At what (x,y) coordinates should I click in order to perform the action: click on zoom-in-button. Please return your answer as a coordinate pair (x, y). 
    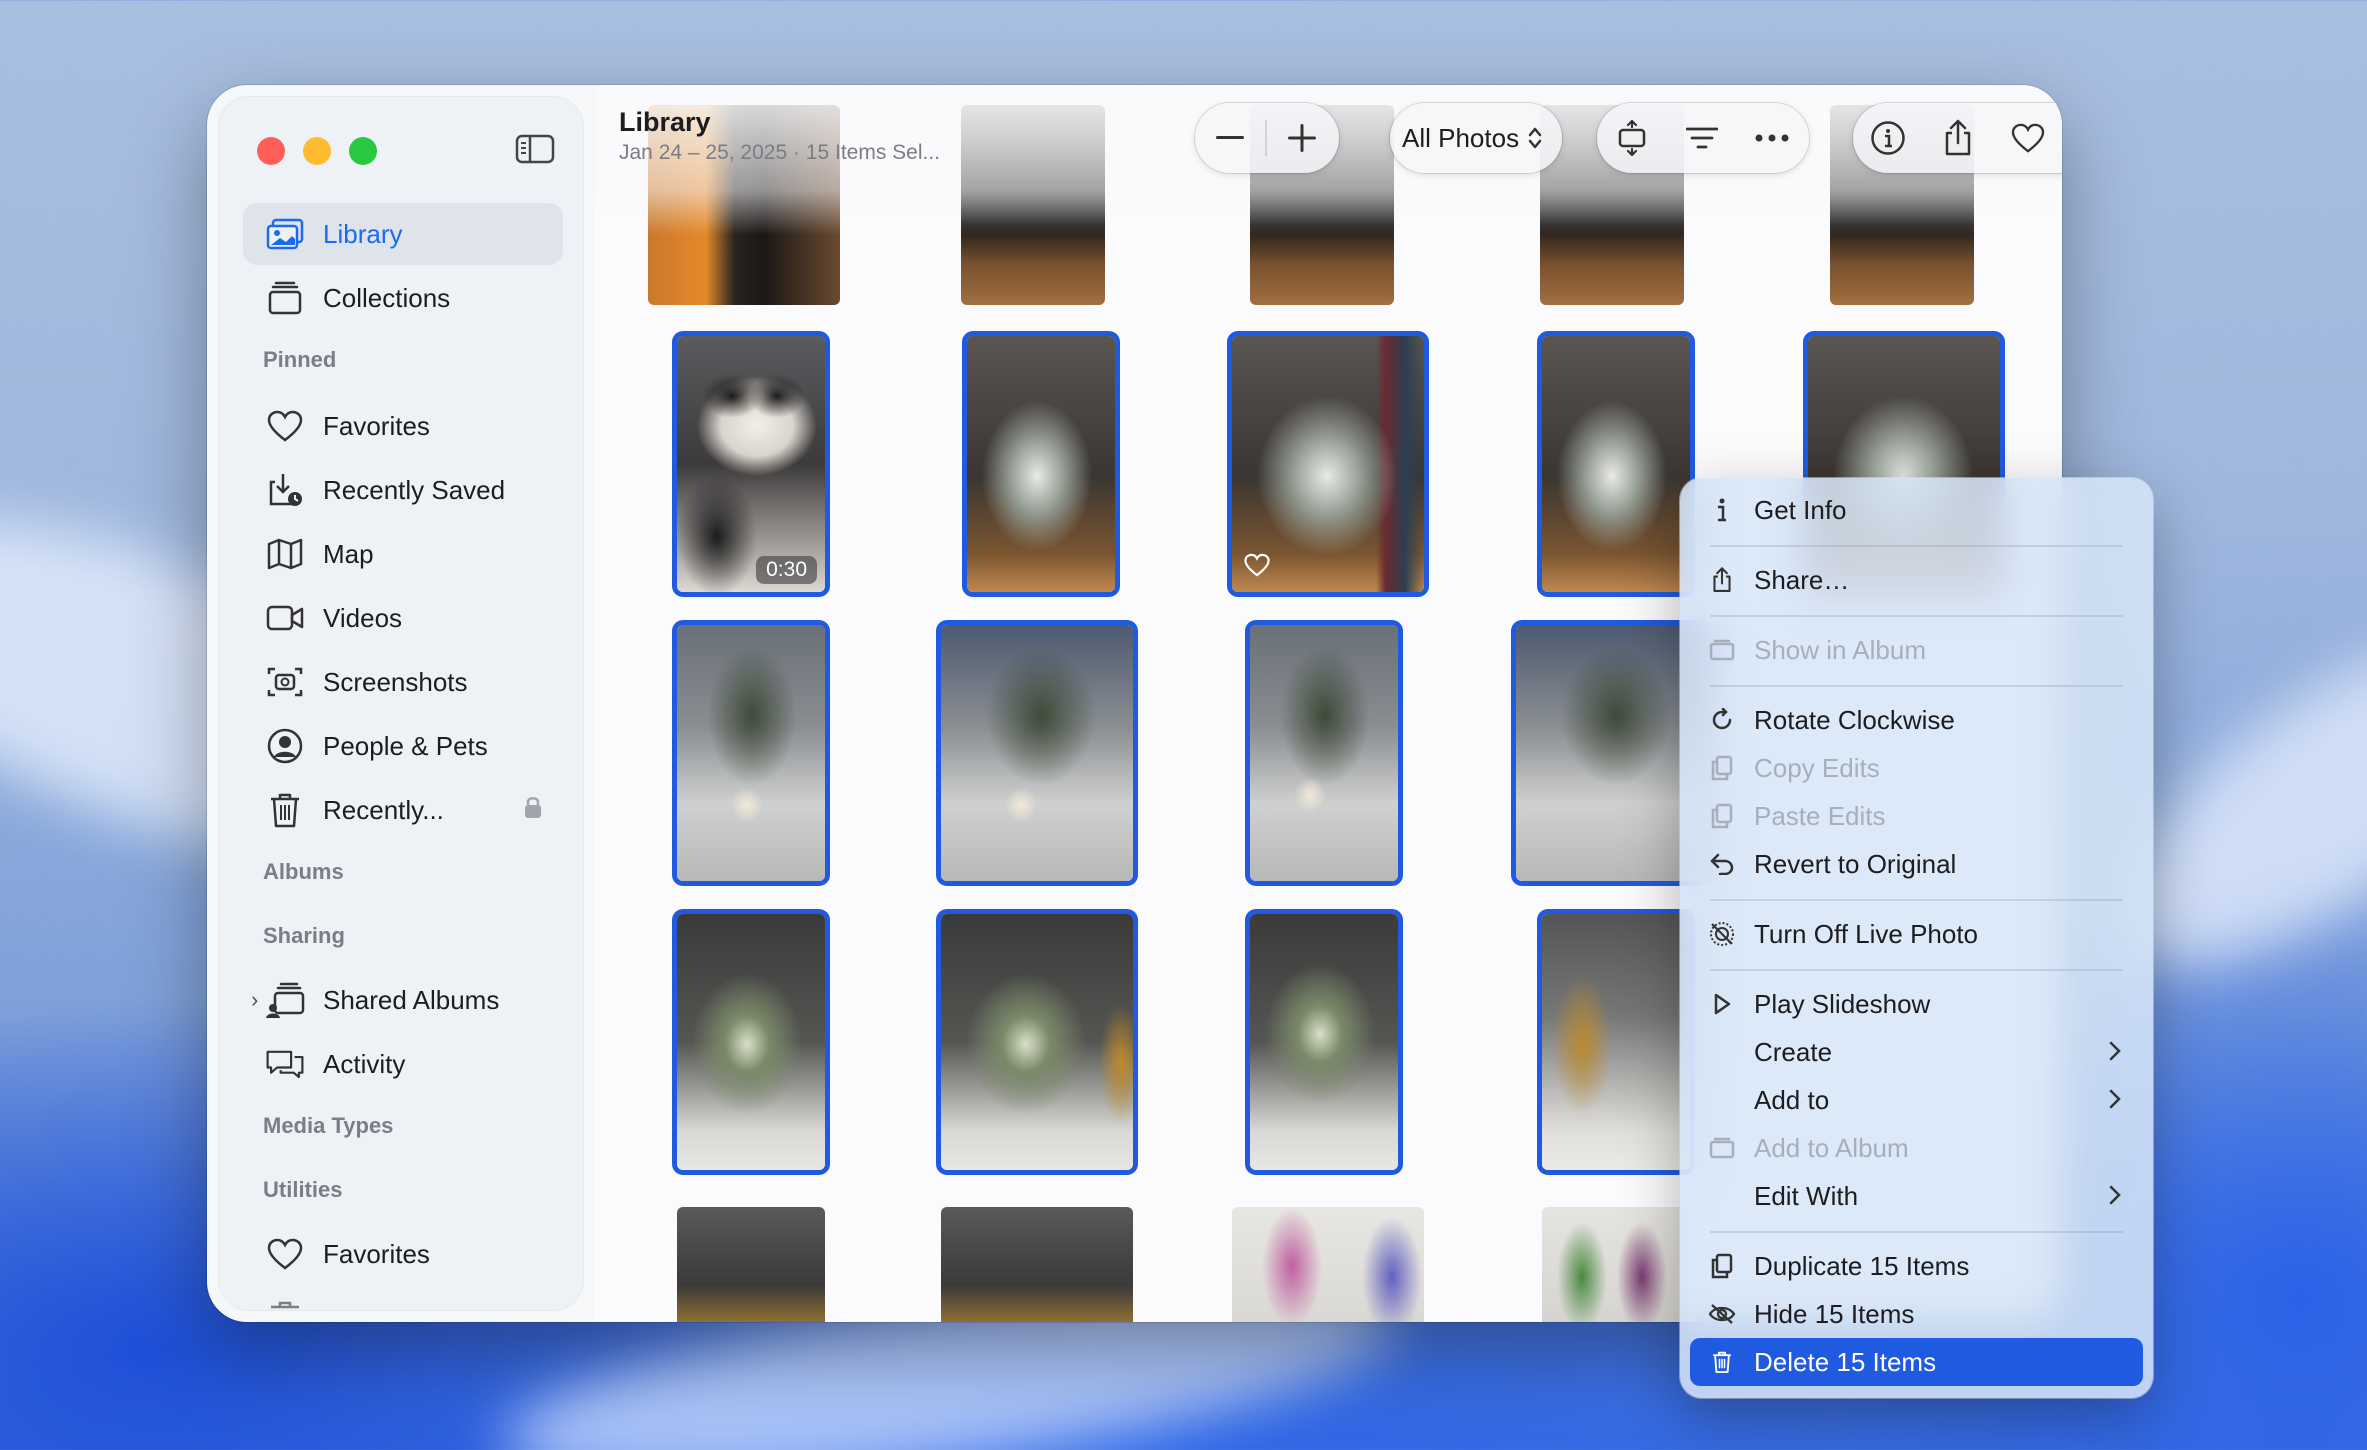
    Looking at the image, I should click on (1302, 138).